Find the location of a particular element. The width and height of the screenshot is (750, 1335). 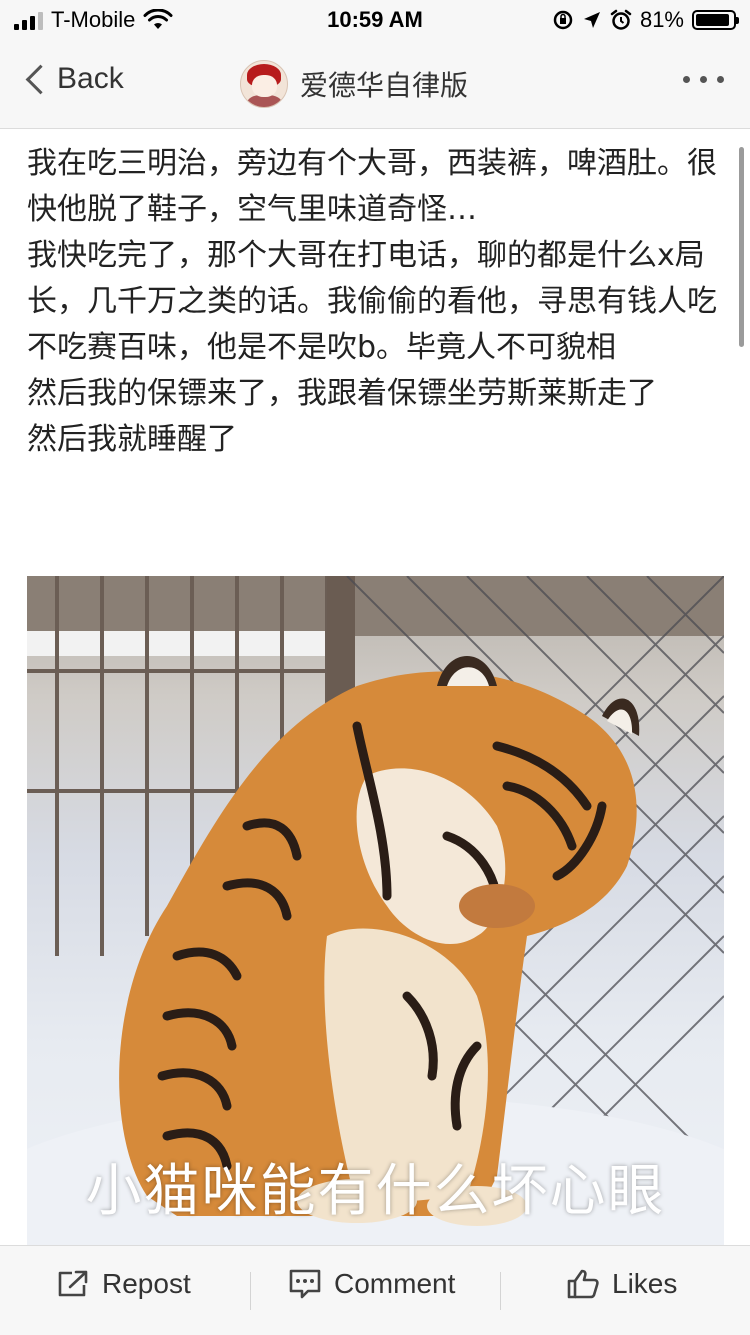

scrollbar is located at coordinates (741, 247).